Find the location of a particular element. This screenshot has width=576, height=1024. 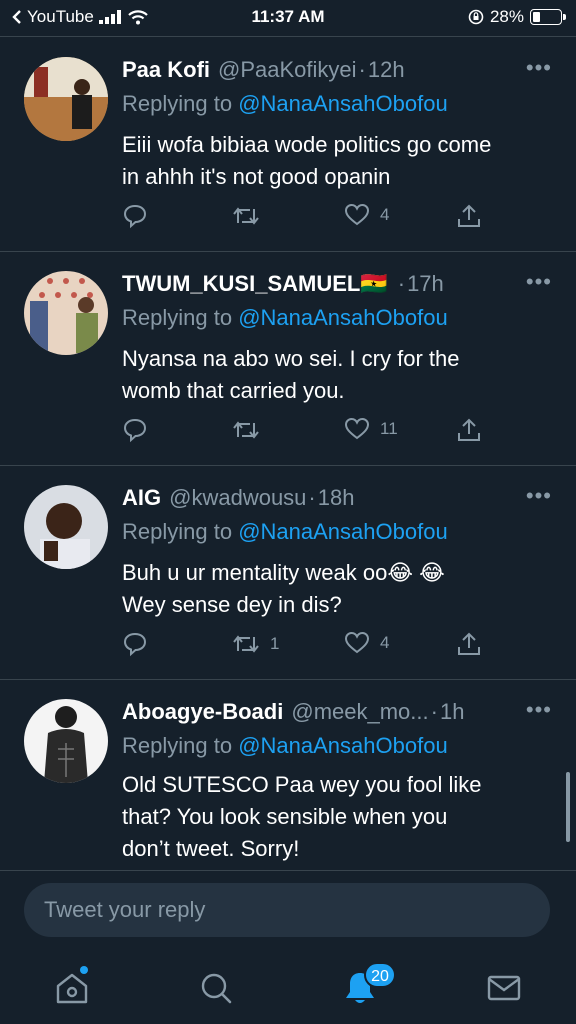

messages-icon is located at coordinates (504, 988).